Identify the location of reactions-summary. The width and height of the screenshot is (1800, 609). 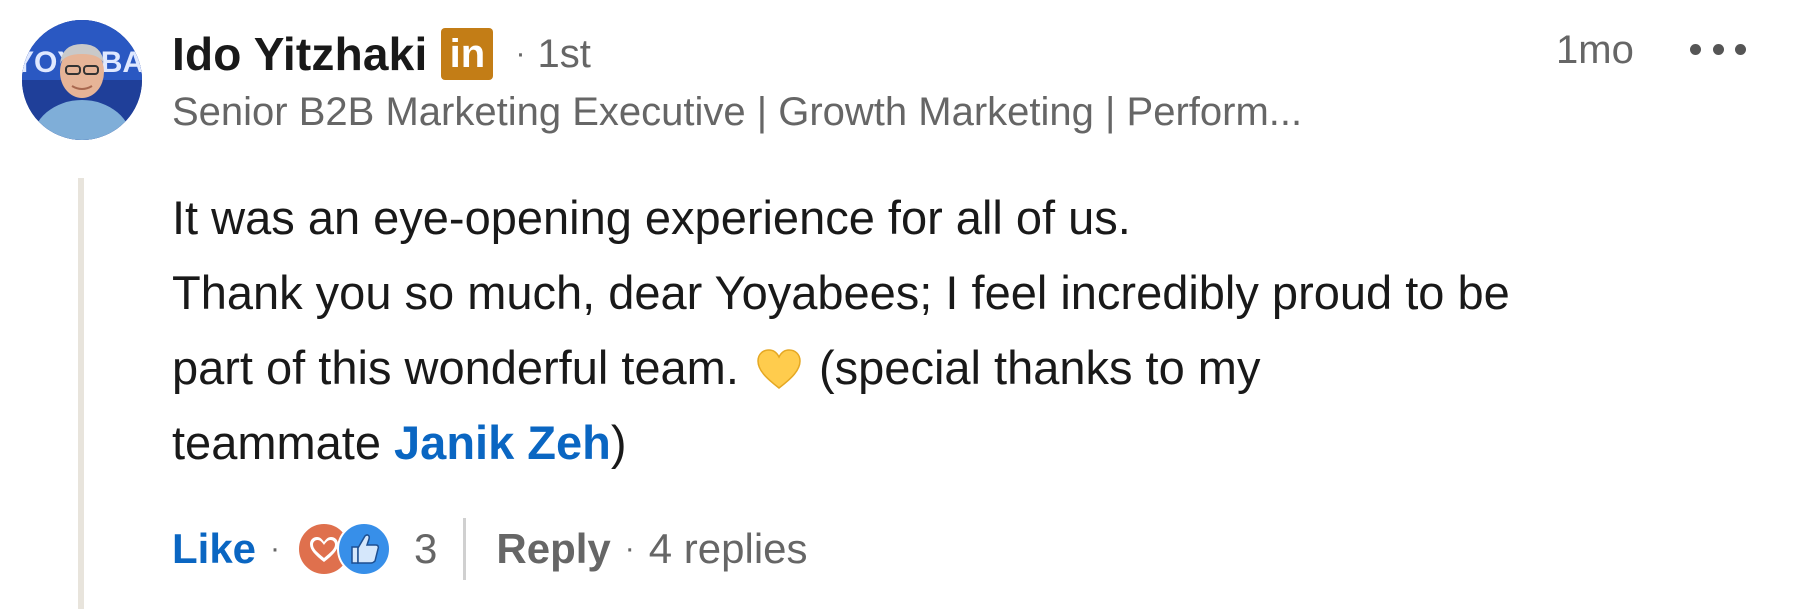
(346, 549).